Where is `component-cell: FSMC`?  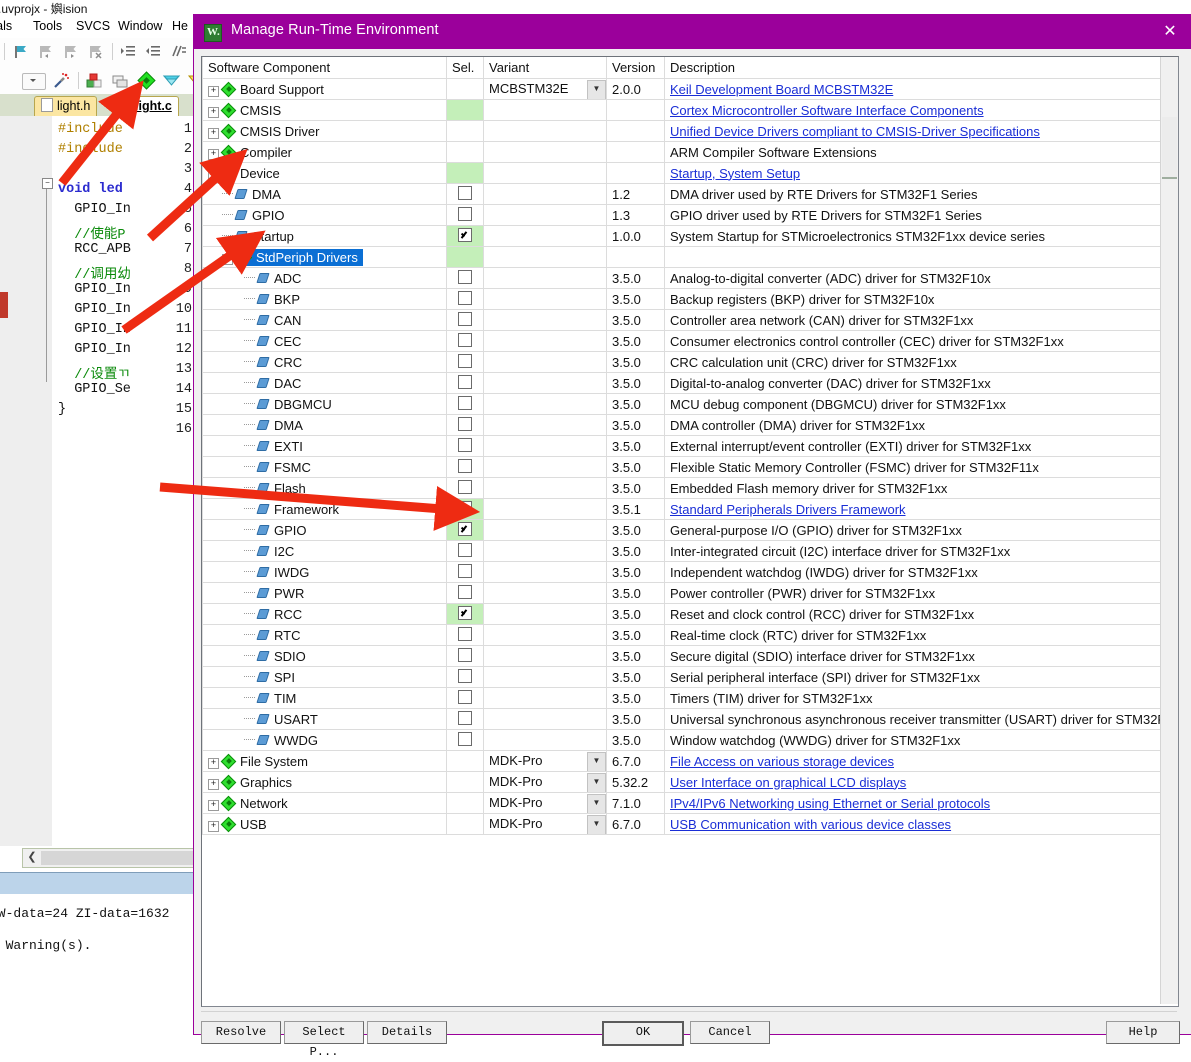 component-cell: FSMC is located at coordinates (324, 467).